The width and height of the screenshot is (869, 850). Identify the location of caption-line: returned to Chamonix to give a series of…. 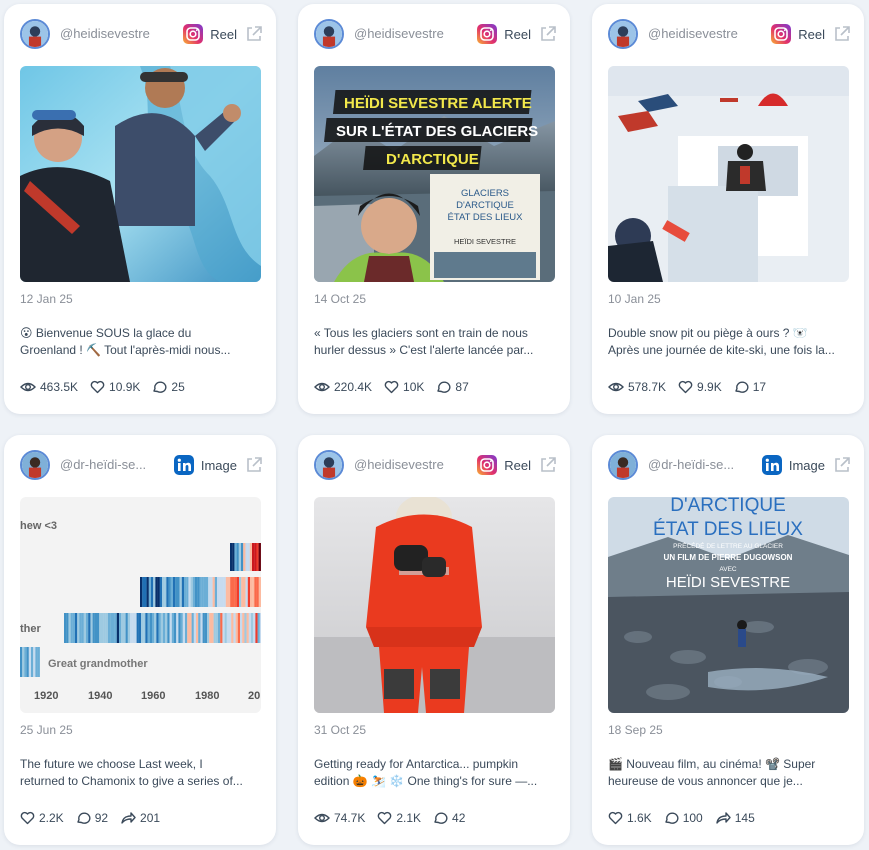
(131, 781).